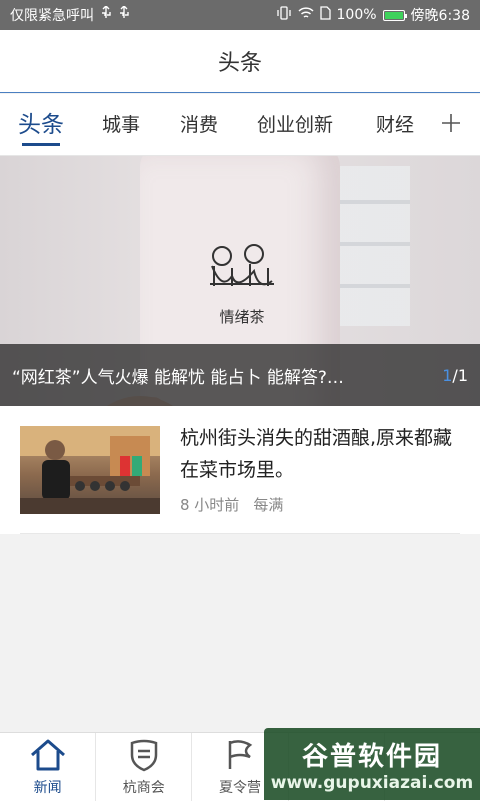  Describe the element at coordinates (295, 124) in the screenshot. I see `tab-startup-innovation: 创业创新` at that location.